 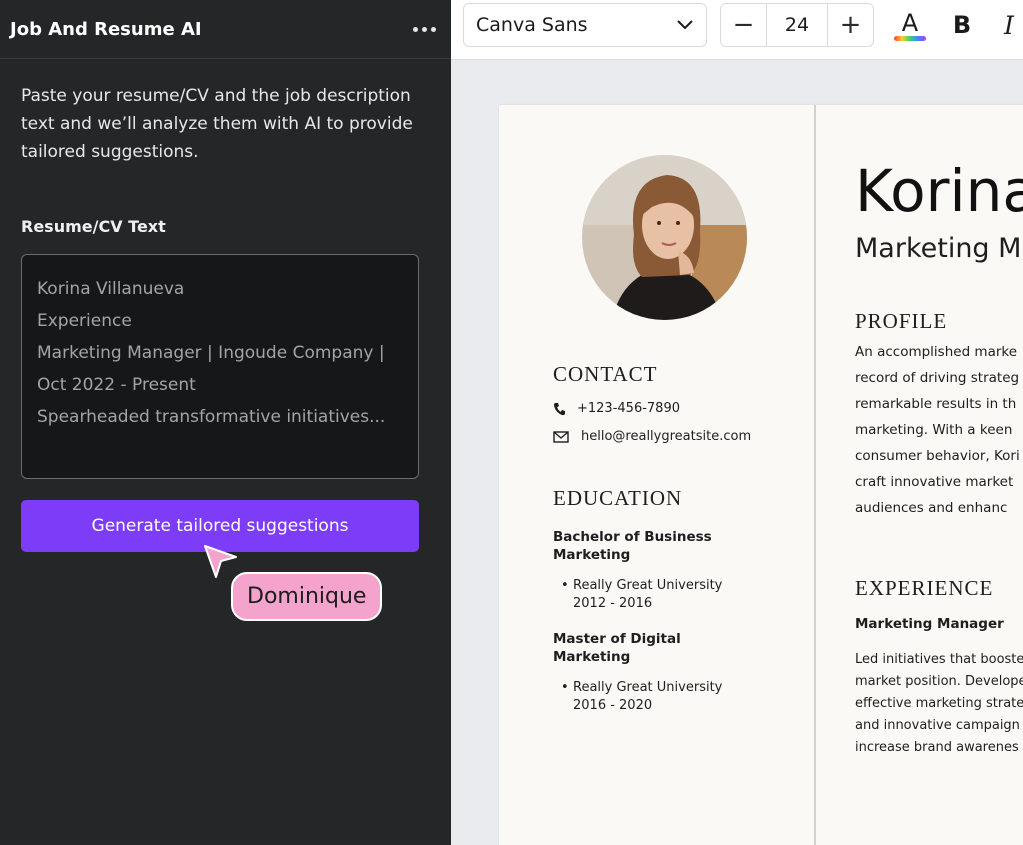 I want to click on contact-email: hello@reallygreatsite.com, so click(x=652, y=436).